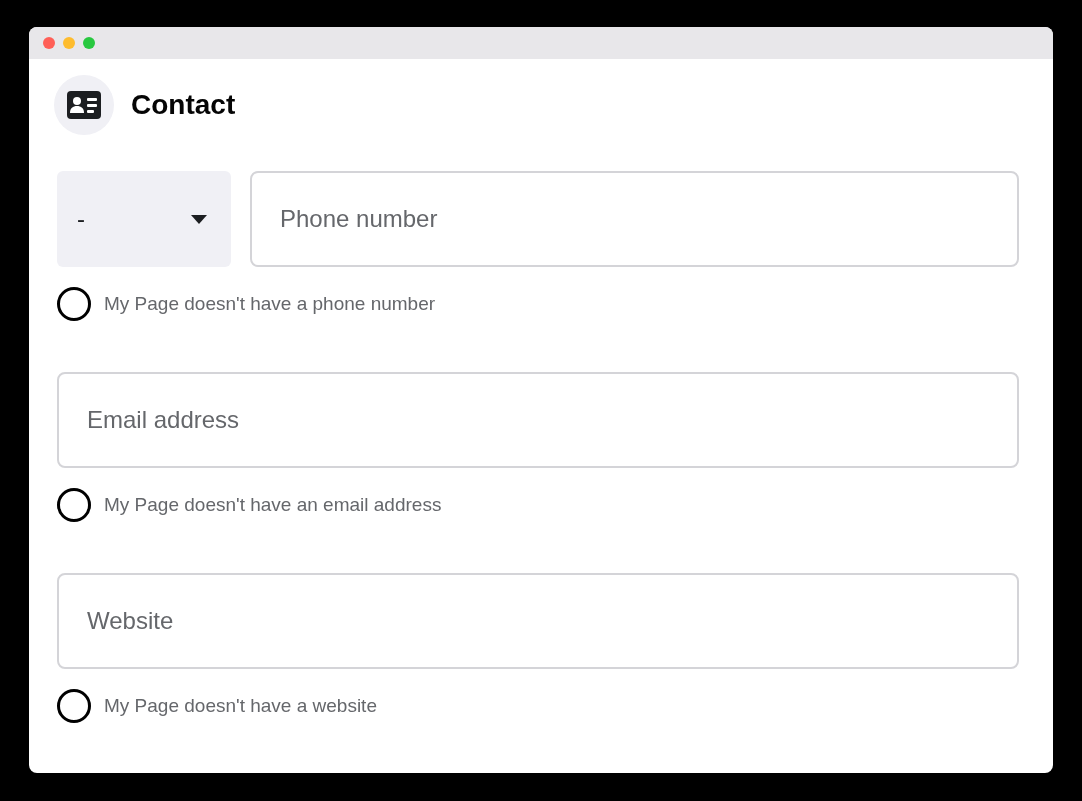 This screenshot has height=801, width=1082. I want to click on input-field: Email address, so click(538, 420).